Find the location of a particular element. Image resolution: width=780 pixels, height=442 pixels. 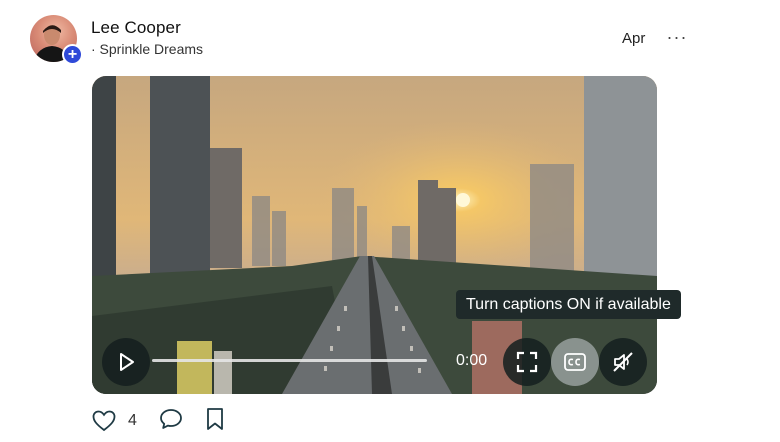

progress-bar is located at coordinates (289, 360).